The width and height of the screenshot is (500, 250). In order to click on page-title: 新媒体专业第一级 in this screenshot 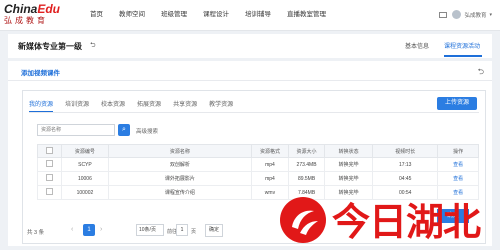, I will do `click(50, 46)`.